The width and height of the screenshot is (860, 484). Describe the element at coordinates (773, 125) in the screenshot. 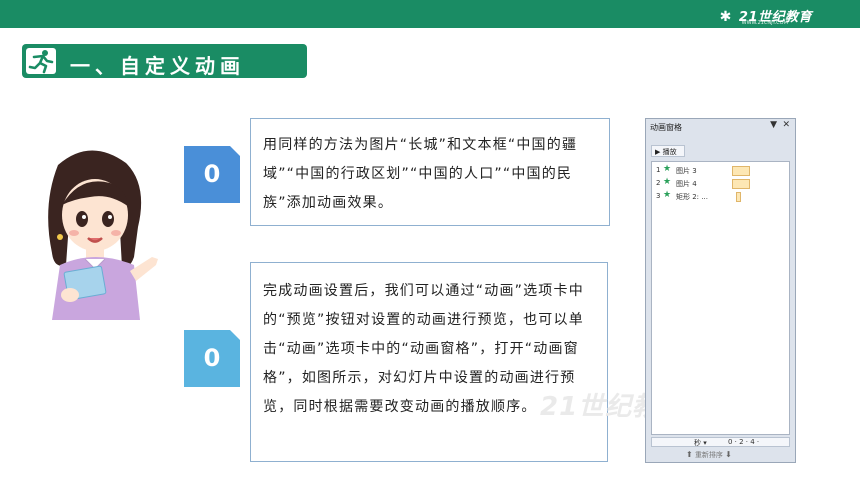

I see `dropdown-arrow-icon: ▼` at that location.